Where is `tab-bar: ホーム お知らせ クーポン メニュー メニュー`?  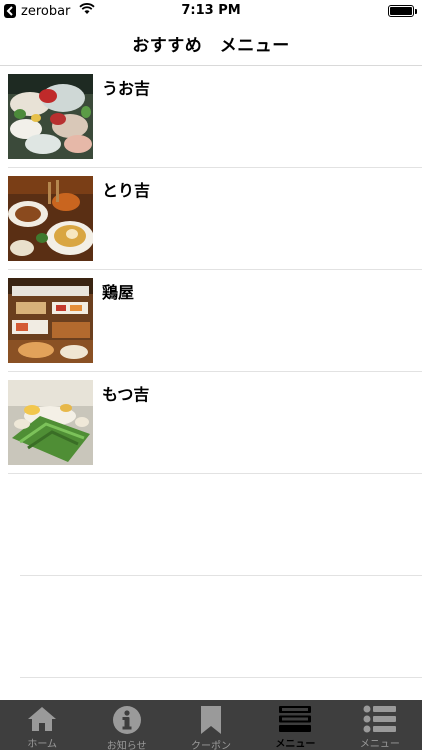 tab-bar: ホーム お知らせ クーポン メニュー メニュー is located at coordinates (211, 725).